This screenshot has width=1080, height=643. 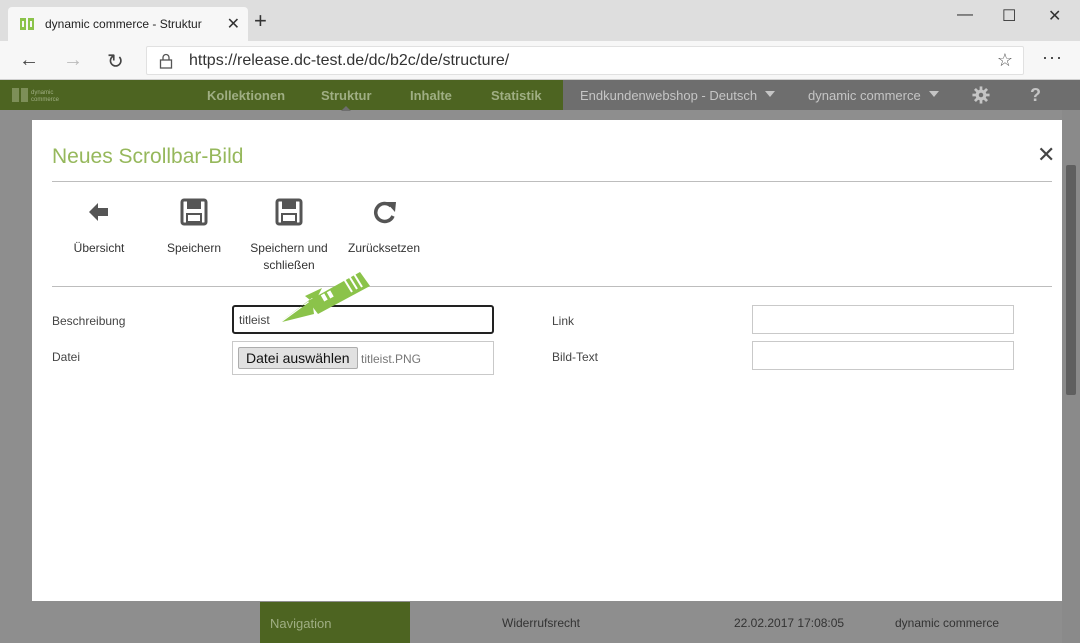 I want to click on file-label: Datei, so click(x=66, y=357).